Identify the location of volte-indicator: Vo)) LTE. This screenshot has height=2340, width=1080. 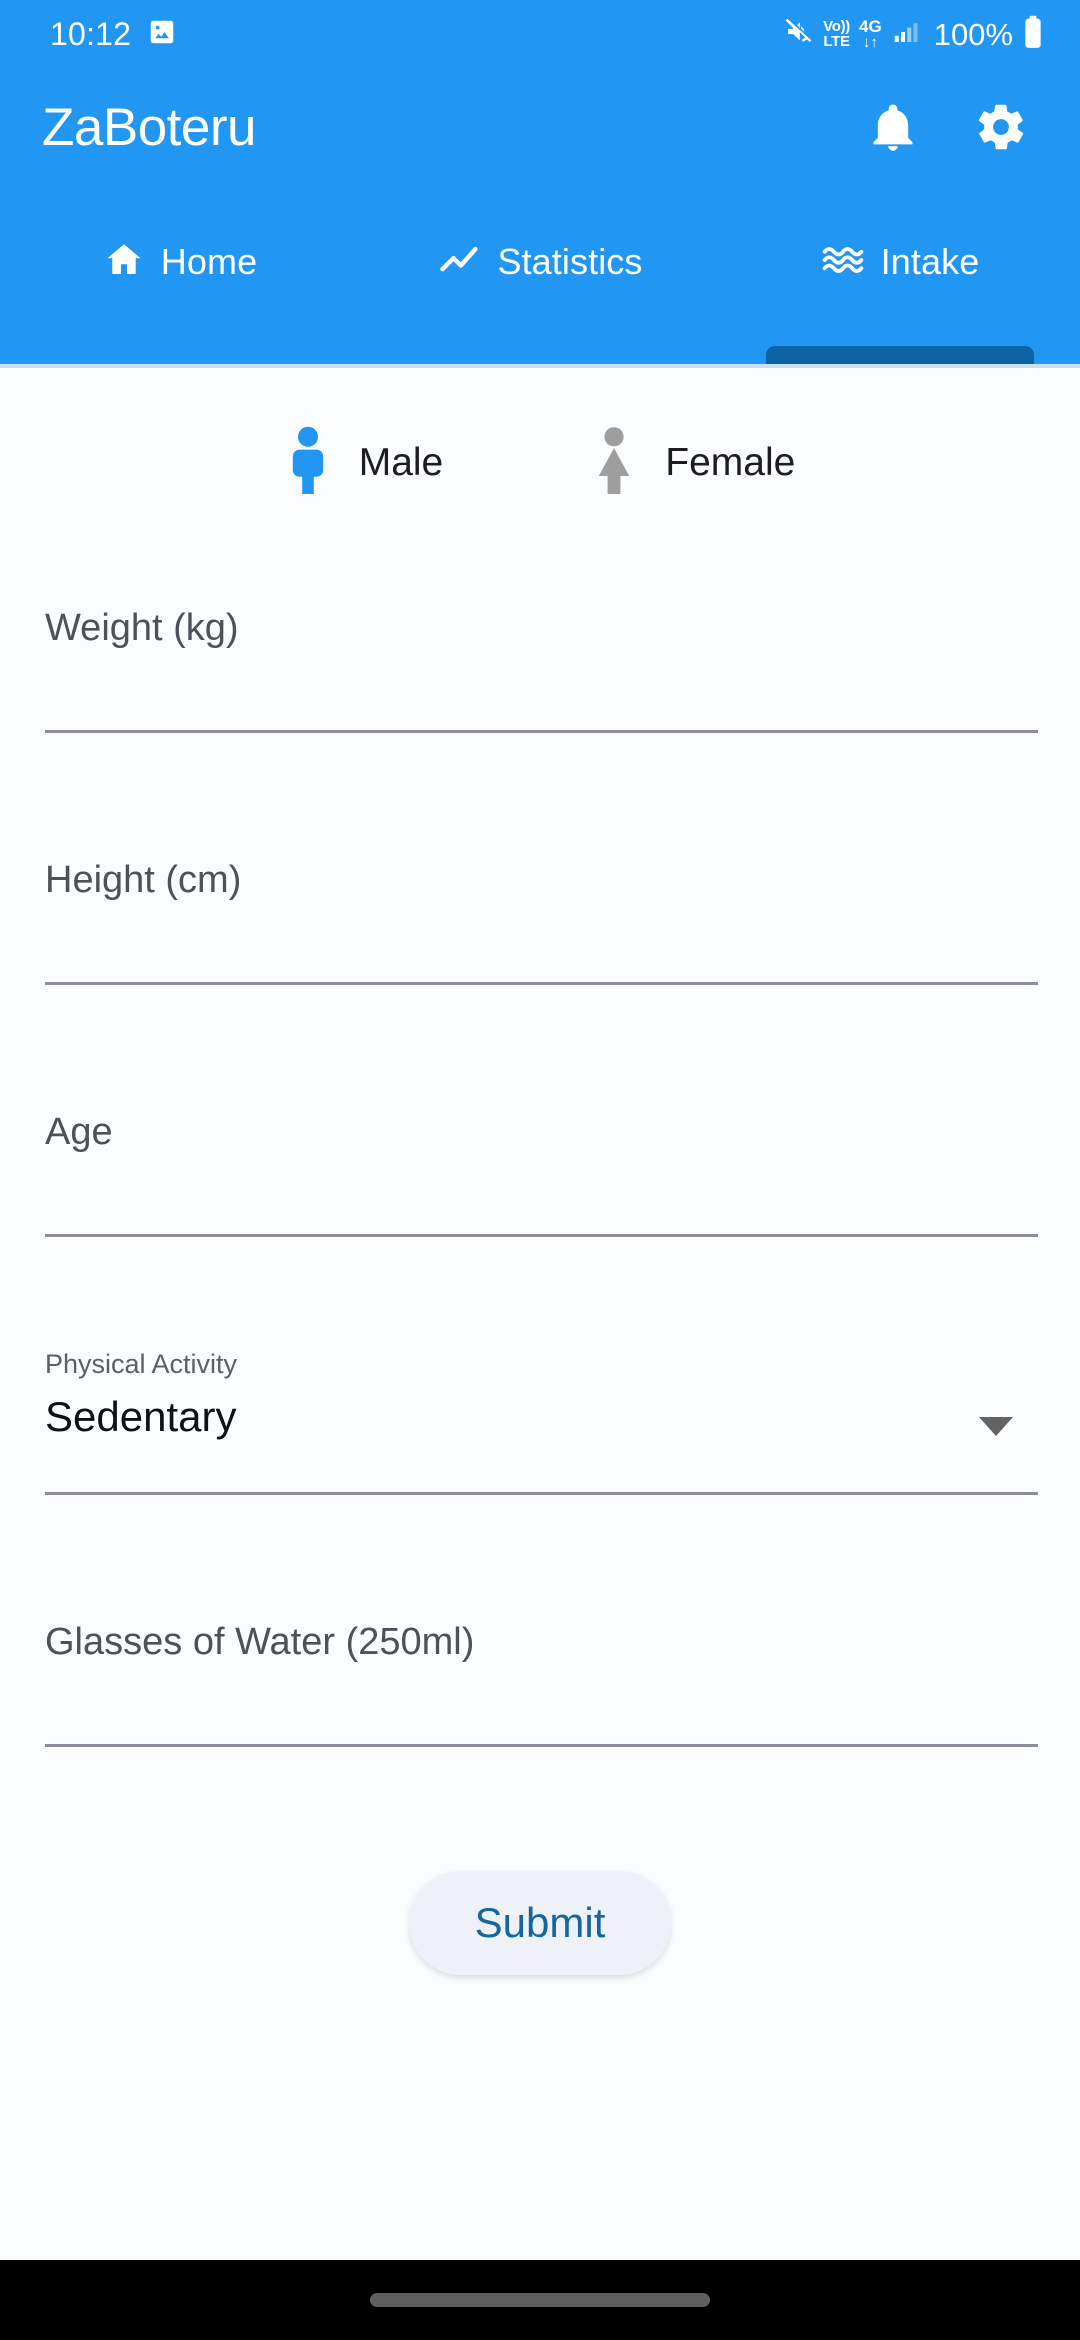
(837, 33).